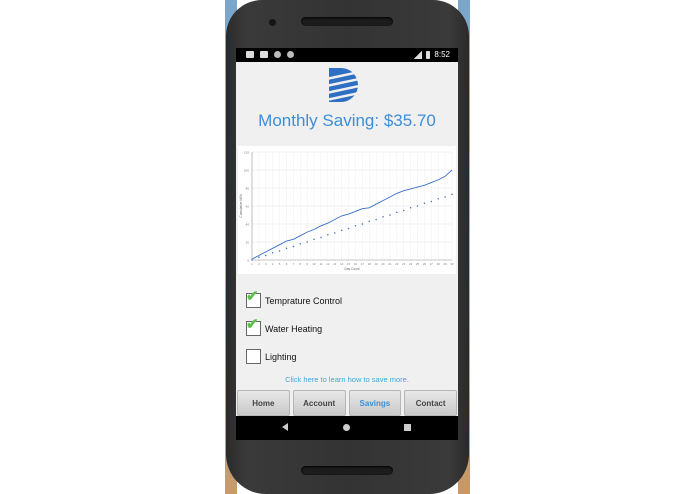 The height and width of the screenshot is (494, 695). Describe the element at coordinates (404, 264) in the screenshot. I see `x-tick-label: 23` at that location.